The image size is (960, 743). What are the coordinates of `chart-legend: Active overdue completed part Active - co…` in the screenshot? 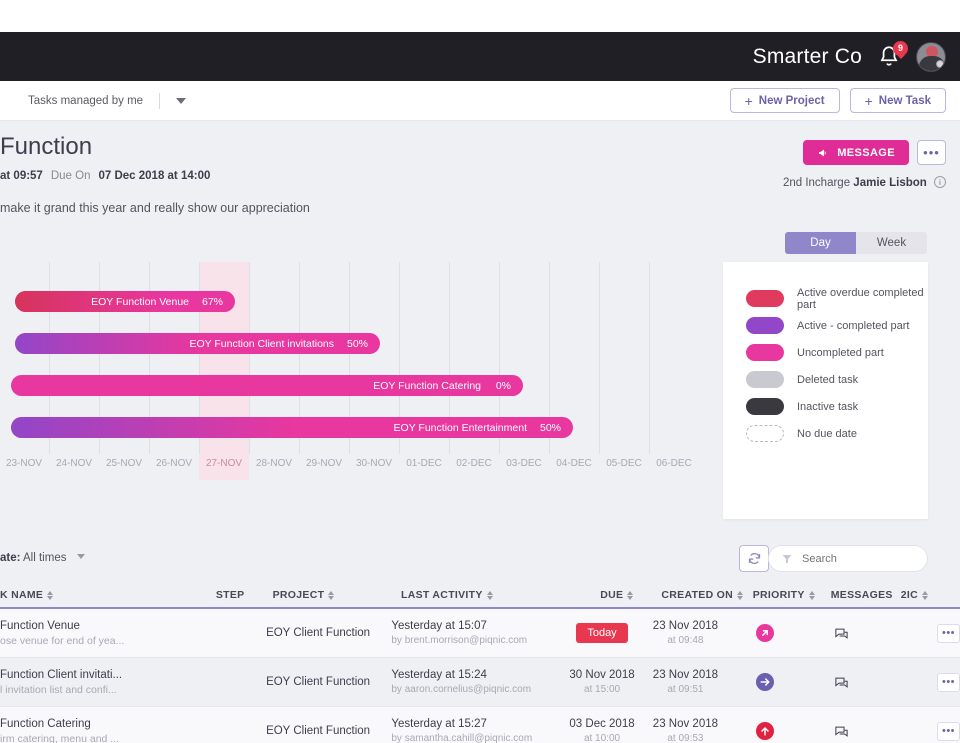 It's located at (825, 390).